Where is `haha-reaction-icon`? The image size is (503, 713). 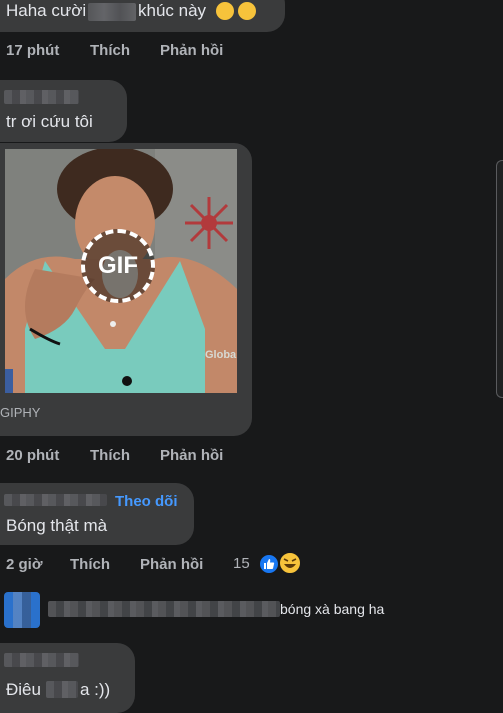
haha-reaction-icon is located at coordinates (290, 563).